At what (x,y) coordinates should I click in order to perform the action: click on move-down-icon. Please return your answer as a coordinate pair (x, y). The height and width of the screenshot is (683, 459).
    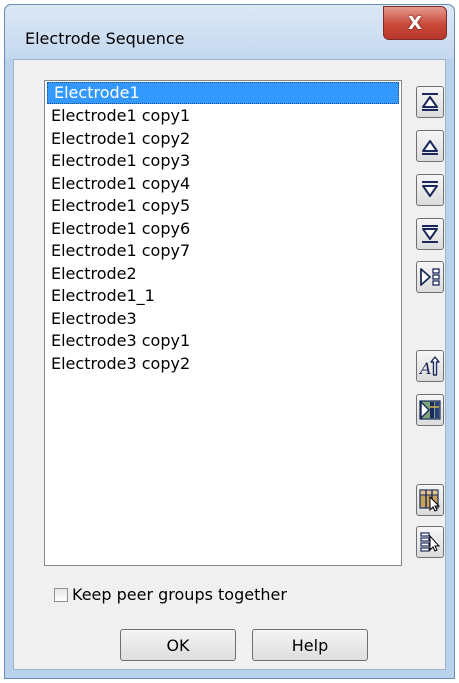
    Looking at the image, I should click on (430, 189).